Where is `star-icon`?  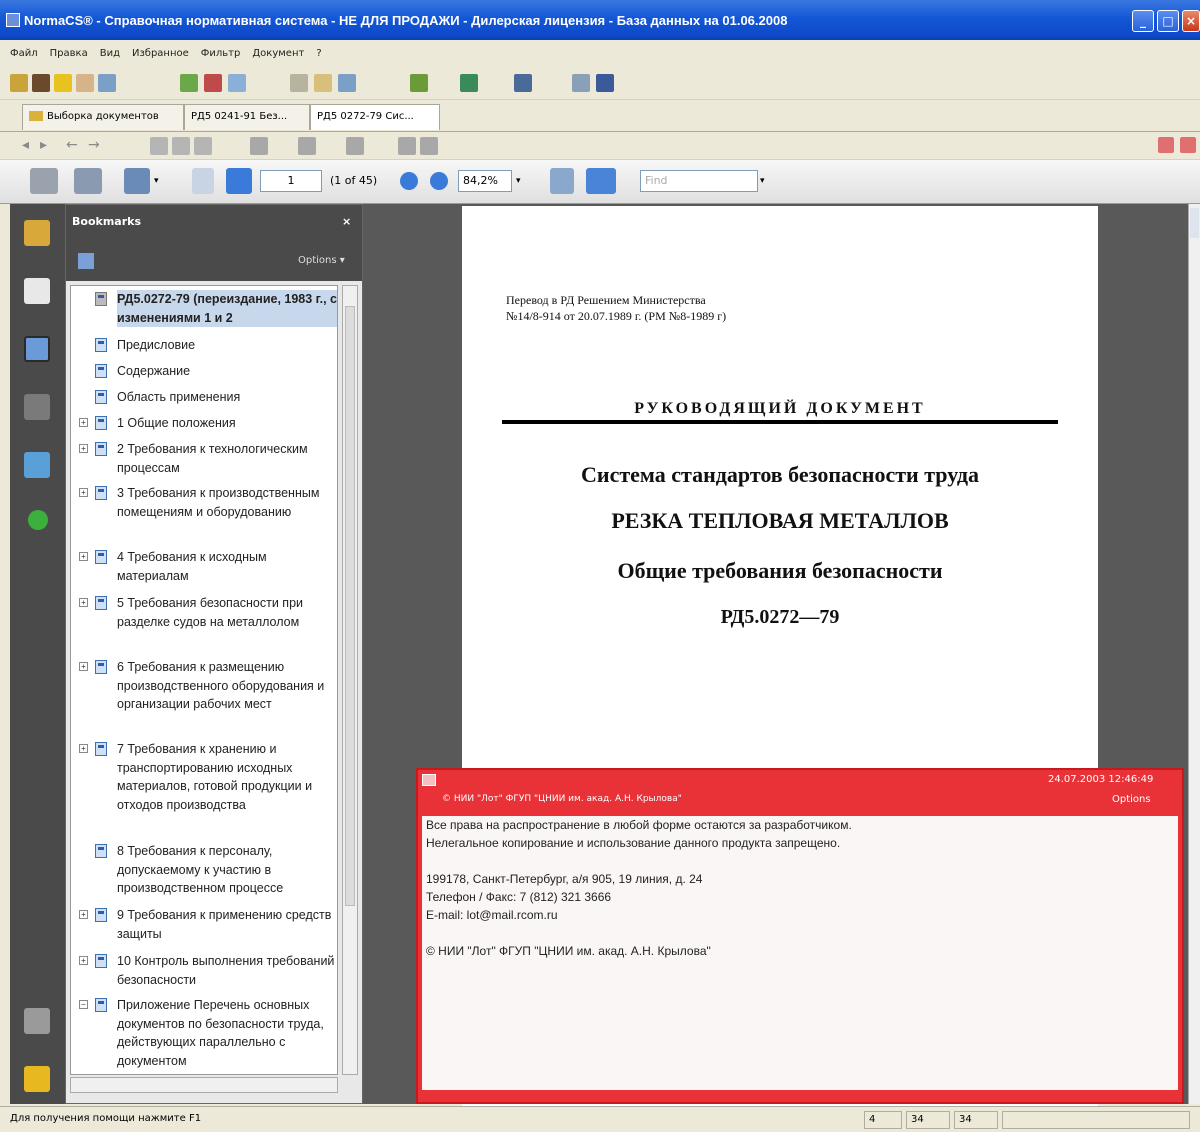 star-icon is located at coordinates (63, 83).